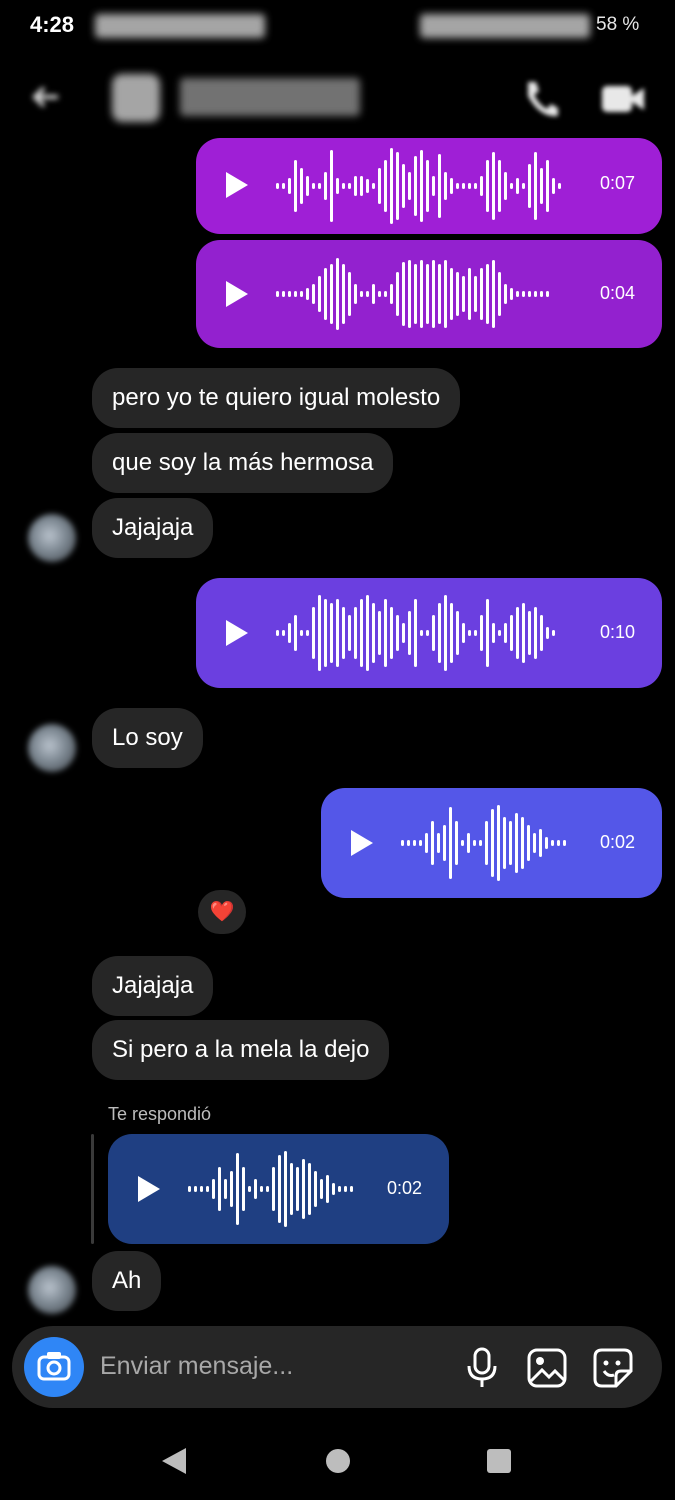  What do you see at coordinates (52, 24) in the screenshot?
I see `status-time: 4:28` at bounding box center [52, 24].